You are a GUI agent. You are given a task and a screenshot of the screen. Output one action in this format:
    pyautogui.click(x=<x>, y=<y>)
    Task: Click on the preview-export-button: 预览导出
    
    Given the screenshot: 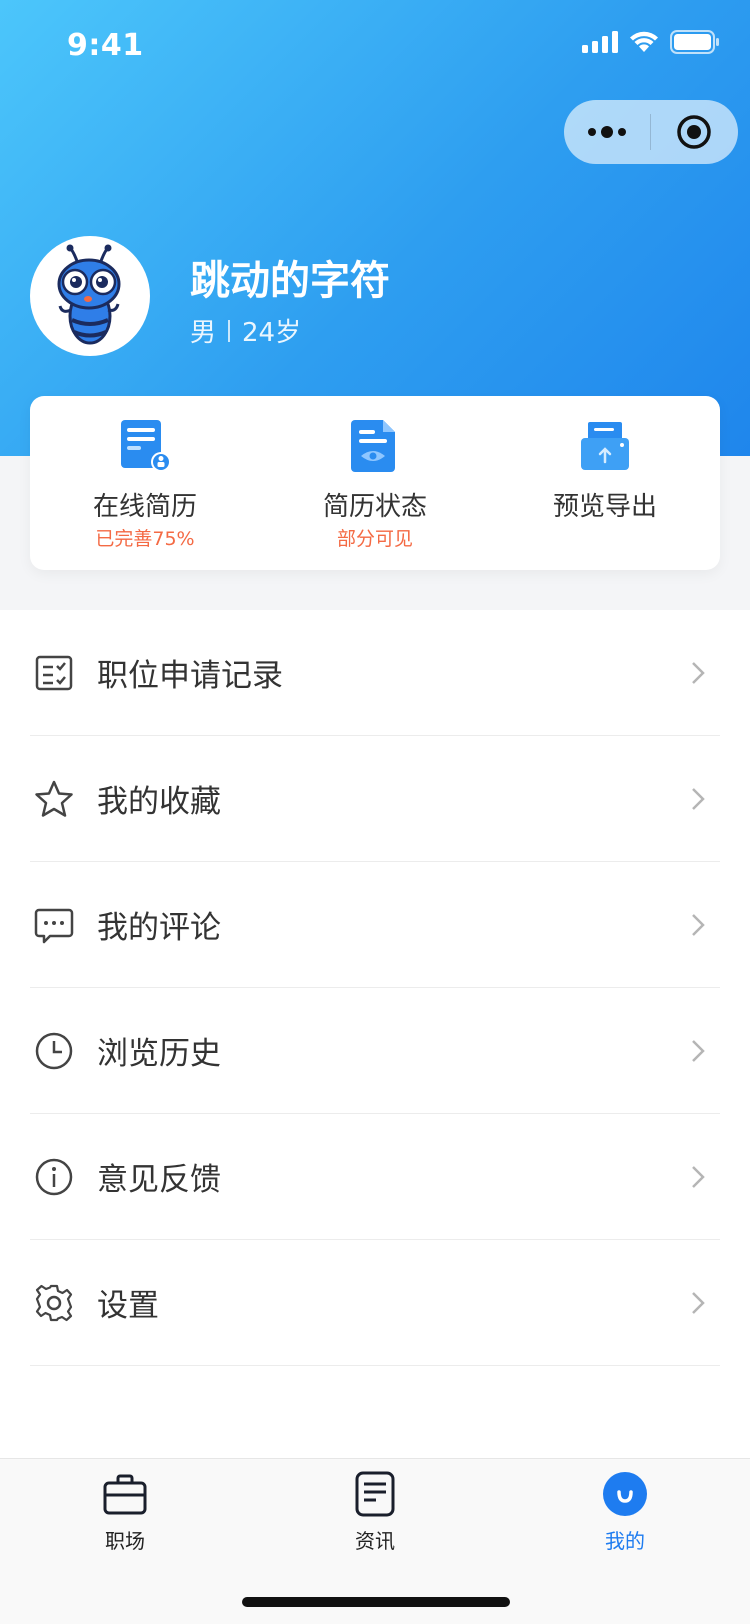 What is the action you would take?
    pyautogui.click(x=605, y=483)
    